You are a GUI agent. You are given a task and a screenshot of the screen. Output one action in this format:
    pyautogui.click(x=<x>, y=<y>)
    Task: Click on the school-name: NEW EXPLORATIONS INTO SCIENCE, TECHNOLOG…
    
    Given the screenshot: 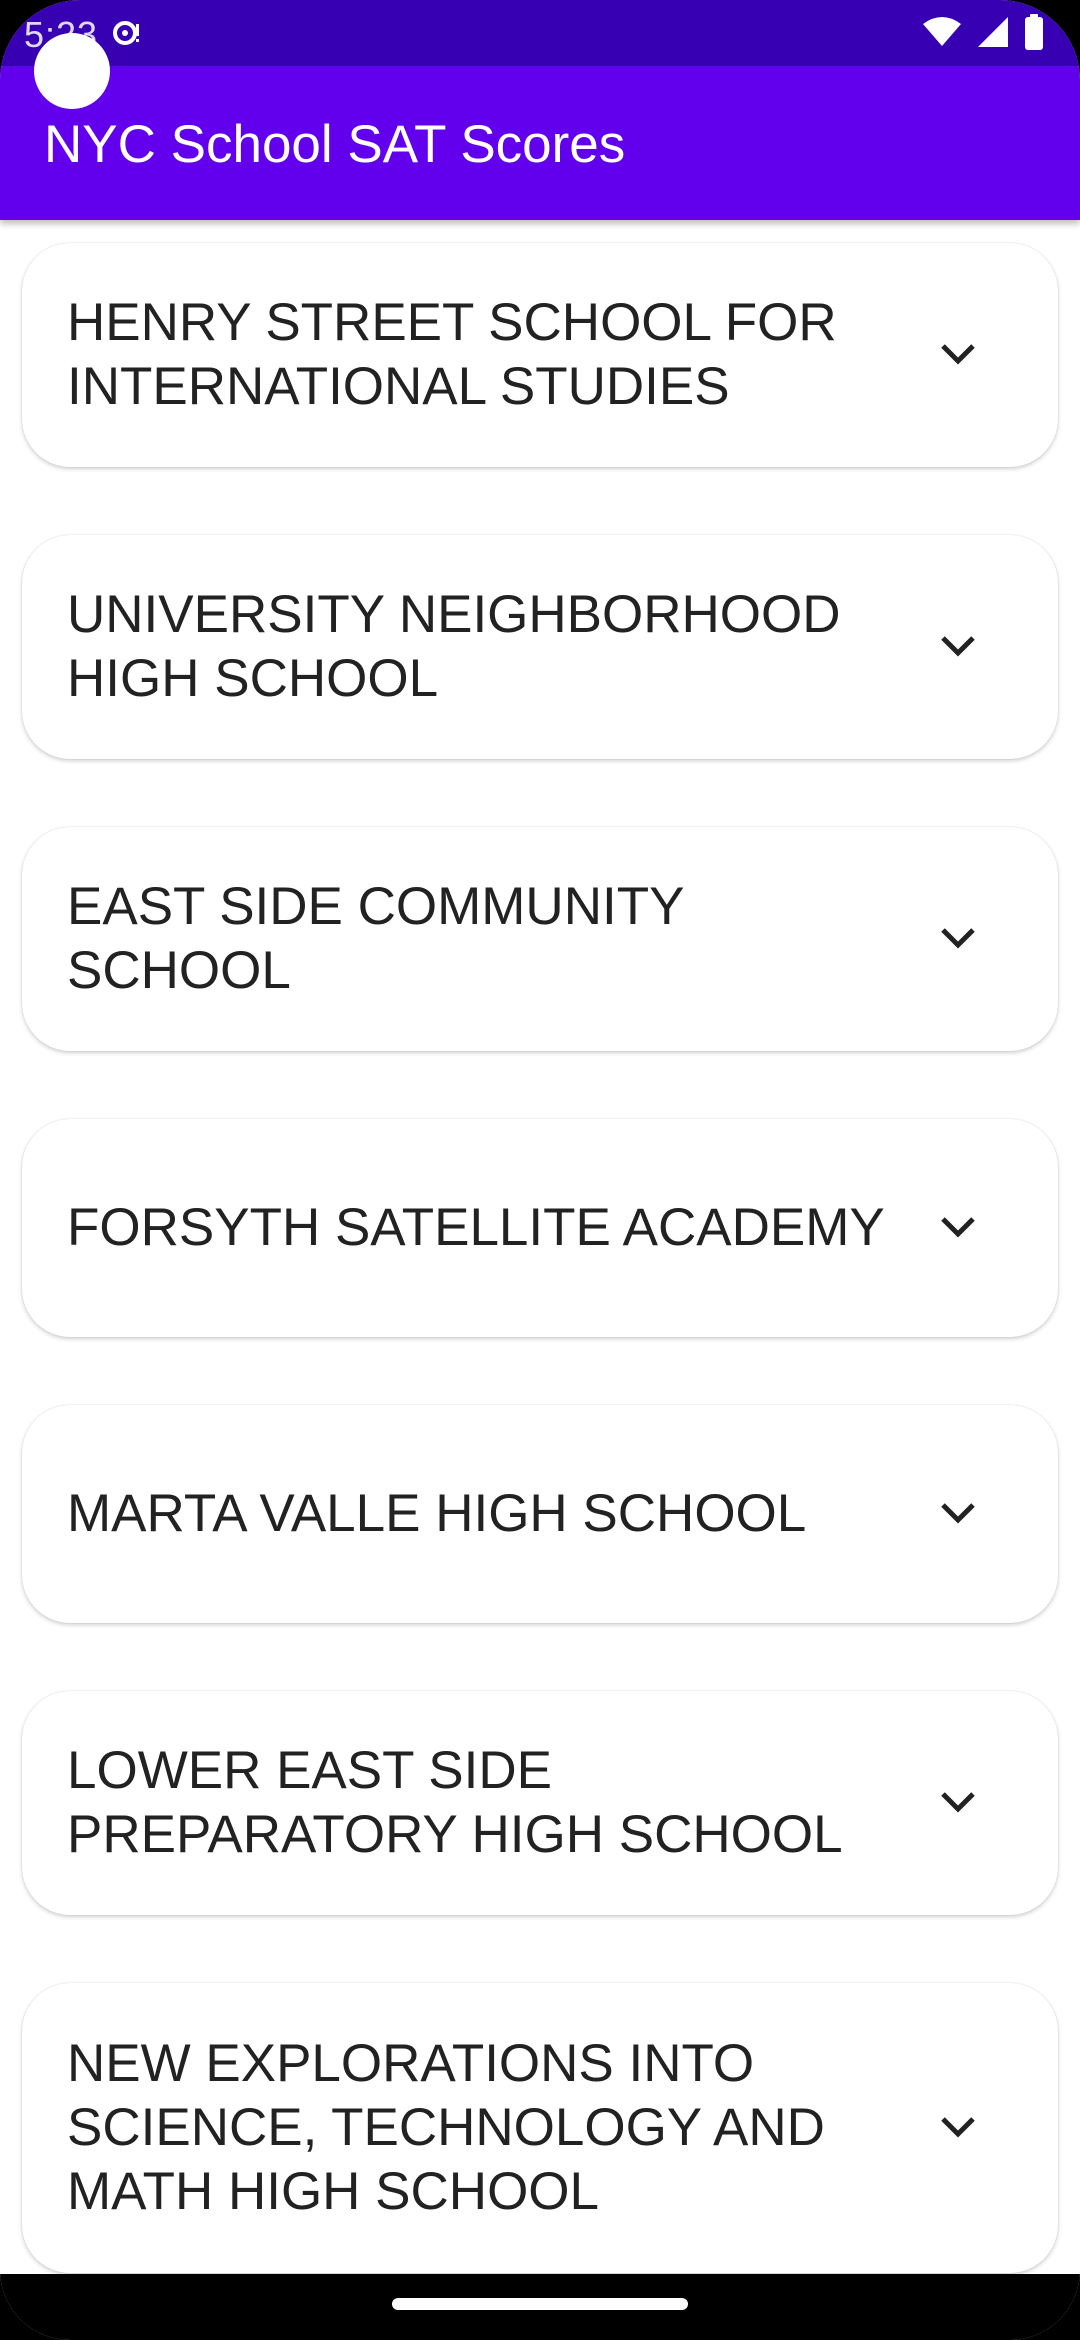 What is the action you would take?
    pyautogui.click(x=446, y=2127)
    